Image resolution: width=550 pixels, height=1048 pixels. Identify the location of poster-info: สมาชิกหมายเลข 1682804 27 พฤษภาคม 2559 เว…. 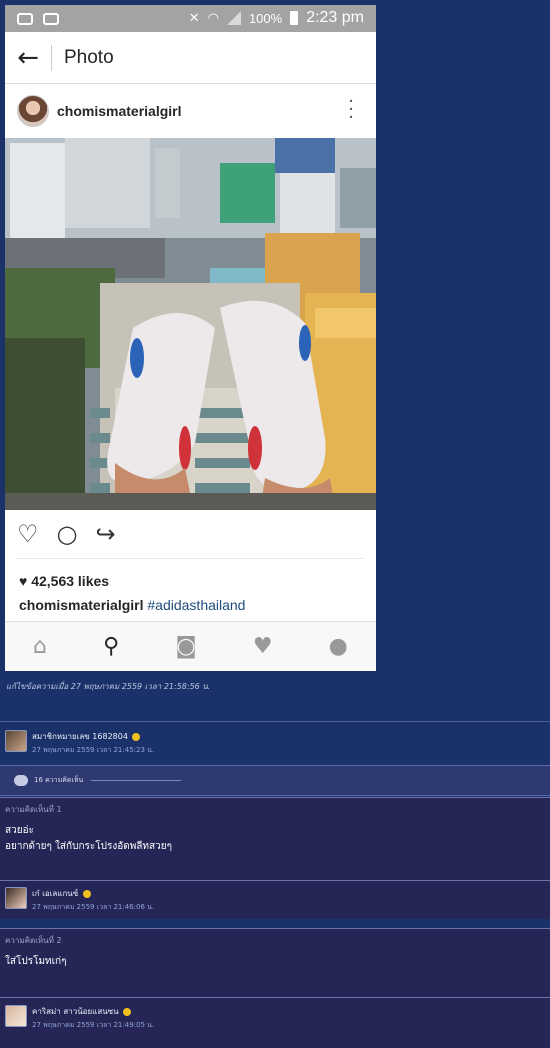
(79, 743).